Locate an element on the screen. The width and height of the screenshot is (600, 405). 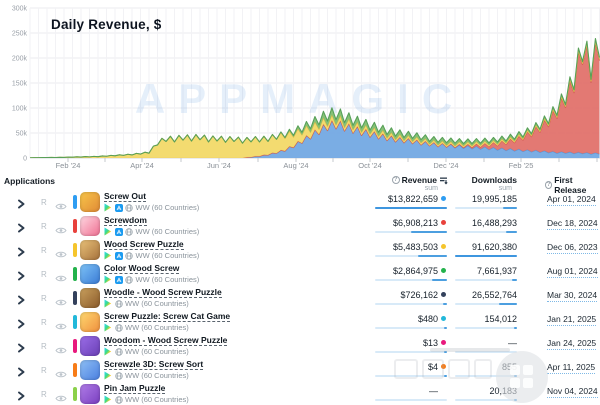
downloads-value: 16,488,293 is located at coordinates (494, 223).